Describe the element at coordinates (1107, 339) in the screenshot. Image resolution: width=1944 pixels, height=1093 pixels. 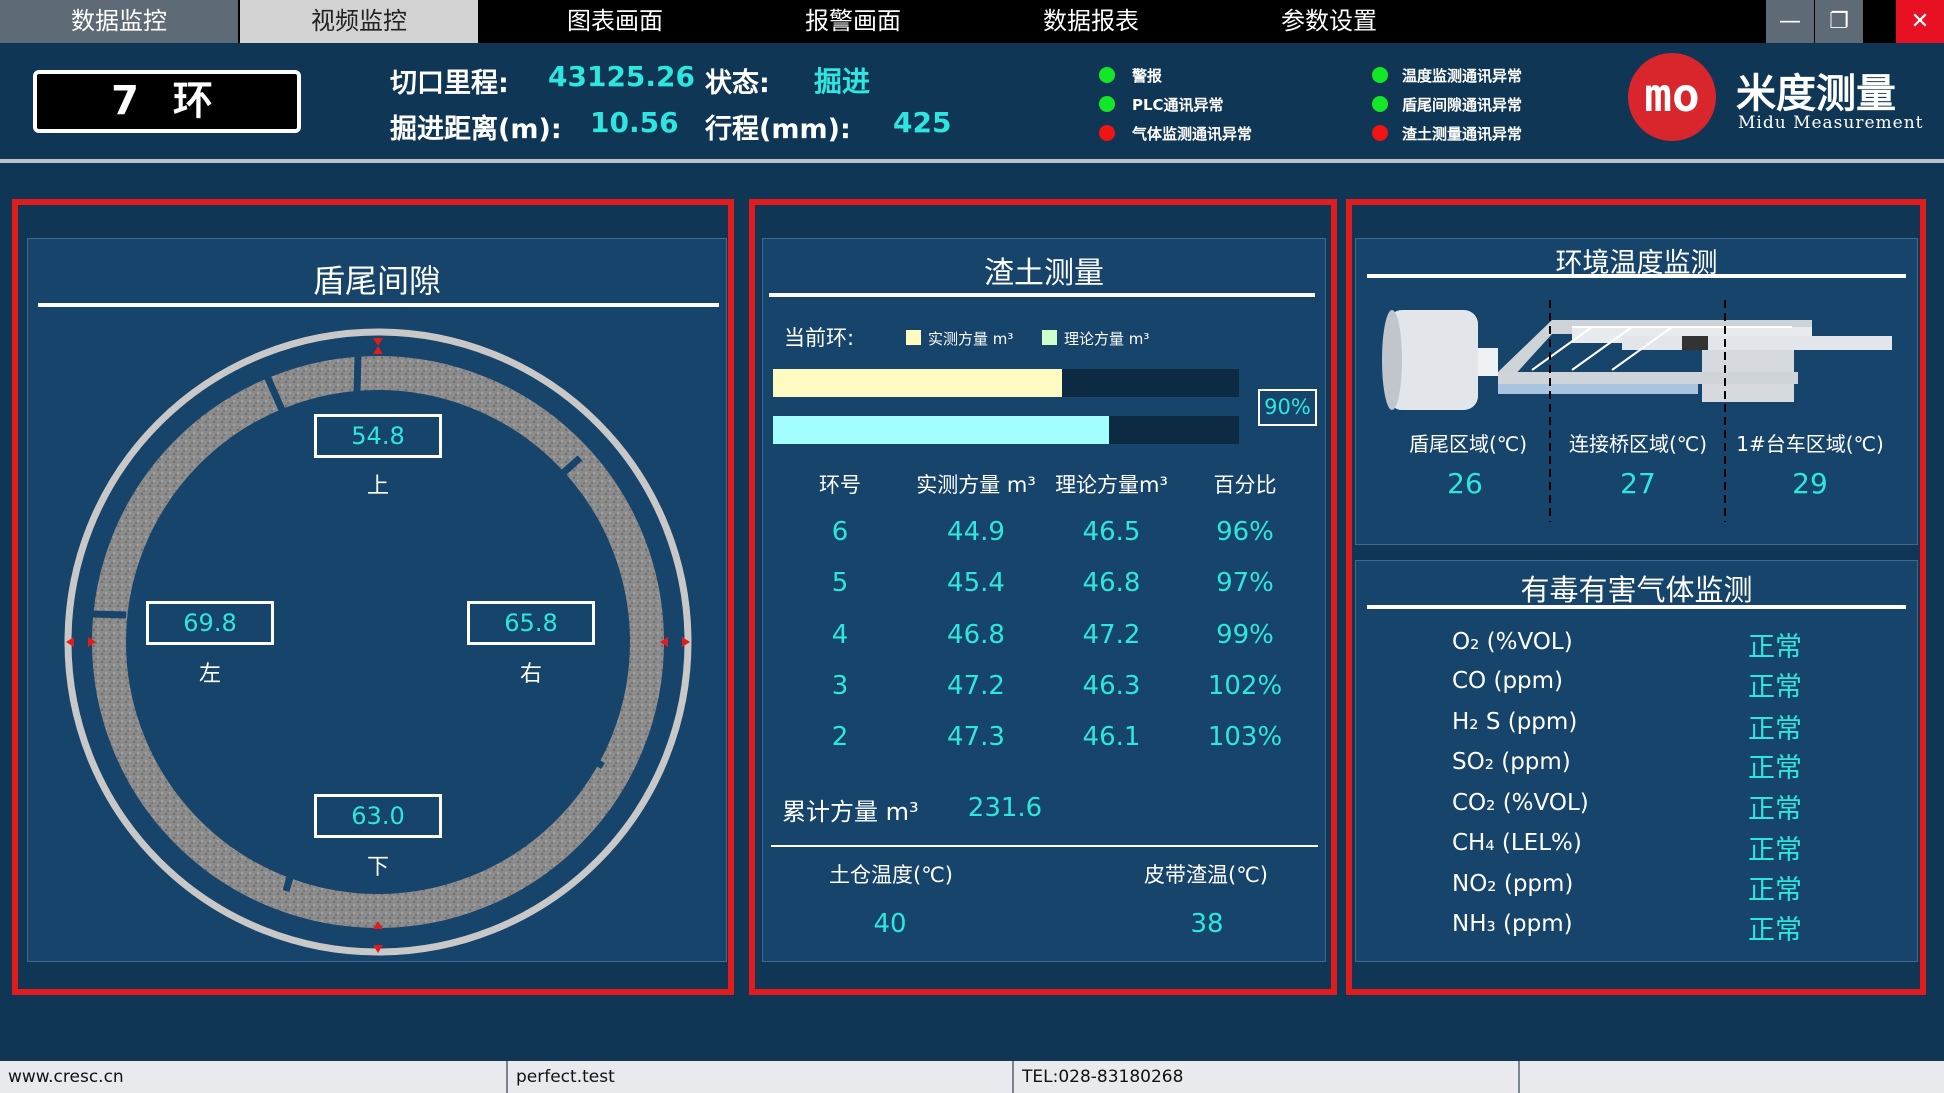
I see `legend-theoretical-label: 理论方量 m³` at that location.